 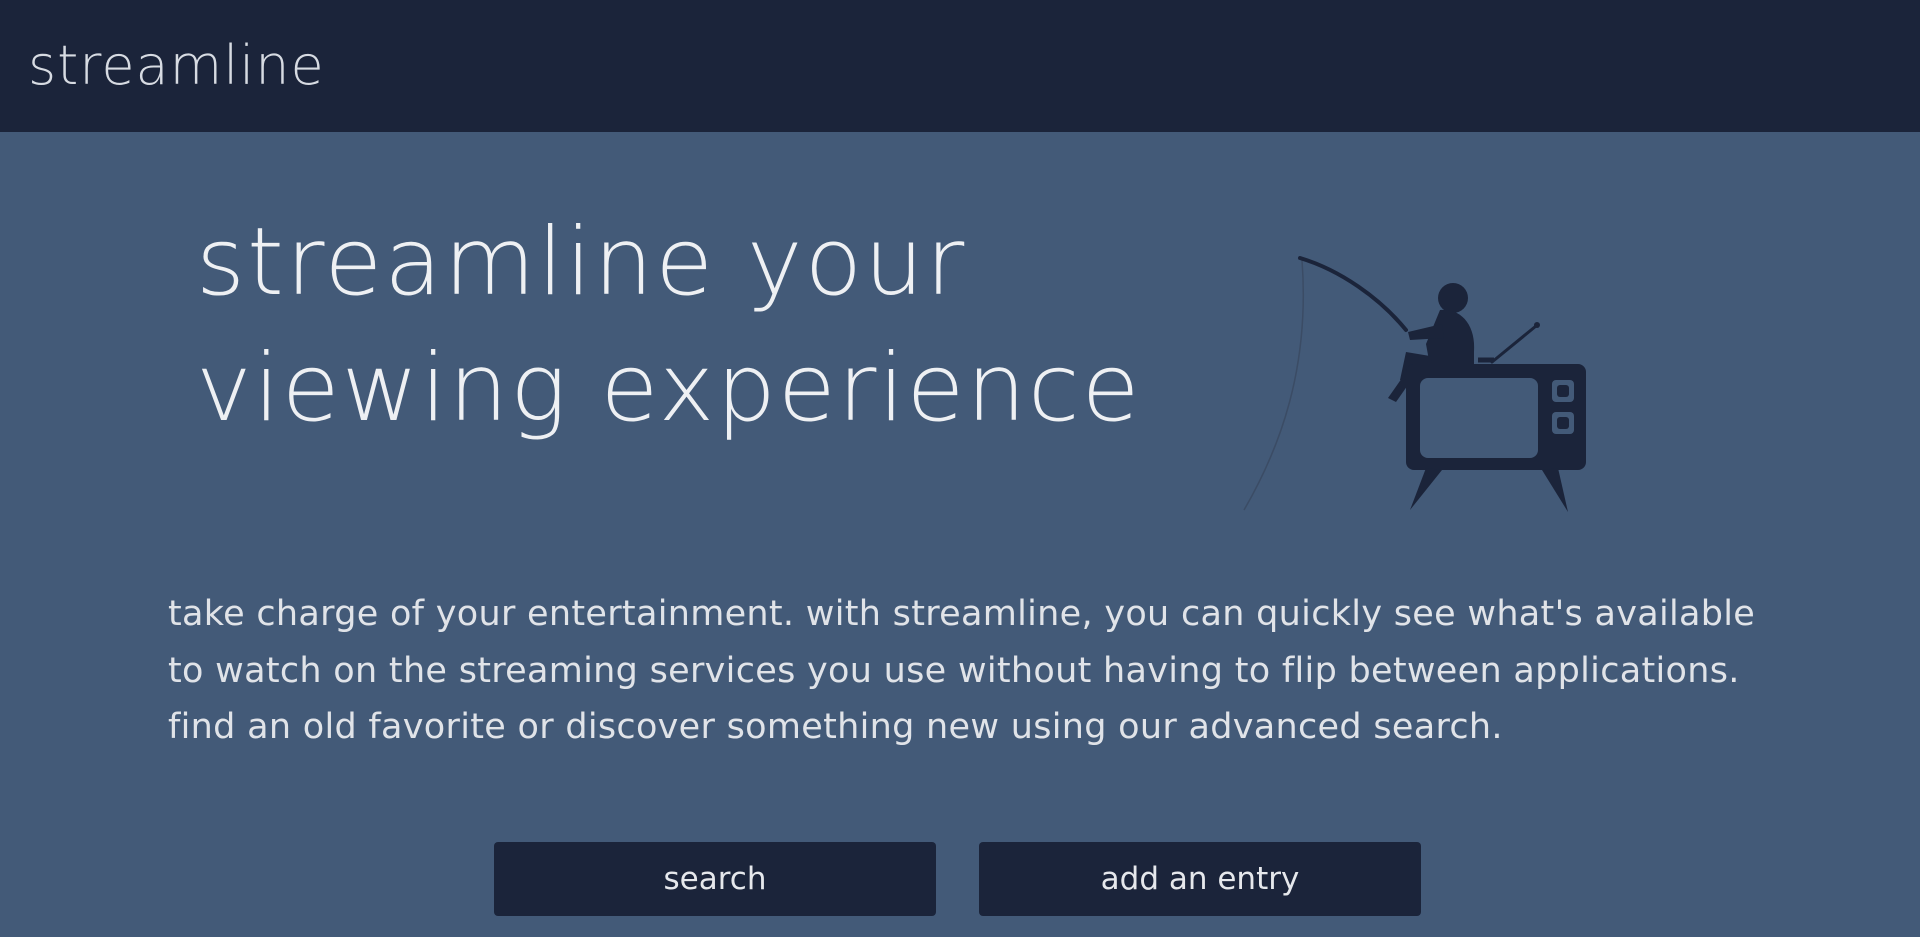 What do you see at coordinates (715, 879) in the screenshot?
I see `search-button: search` at bounding box center [715, 879].